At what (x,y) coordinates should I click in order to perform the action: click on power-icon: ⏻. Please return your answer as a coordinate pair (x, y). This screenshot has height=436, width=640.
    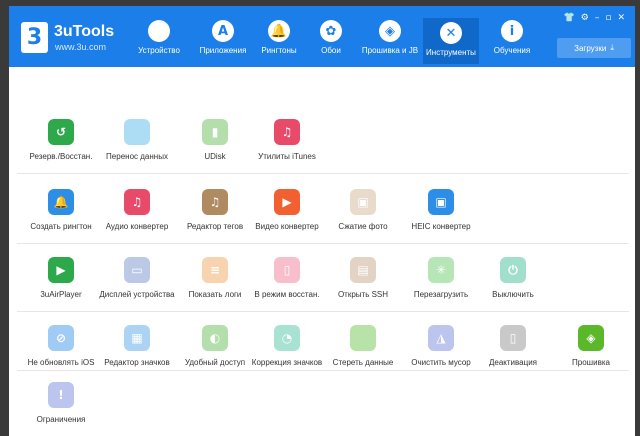
    Looking at the image, I should click on (513, 270).